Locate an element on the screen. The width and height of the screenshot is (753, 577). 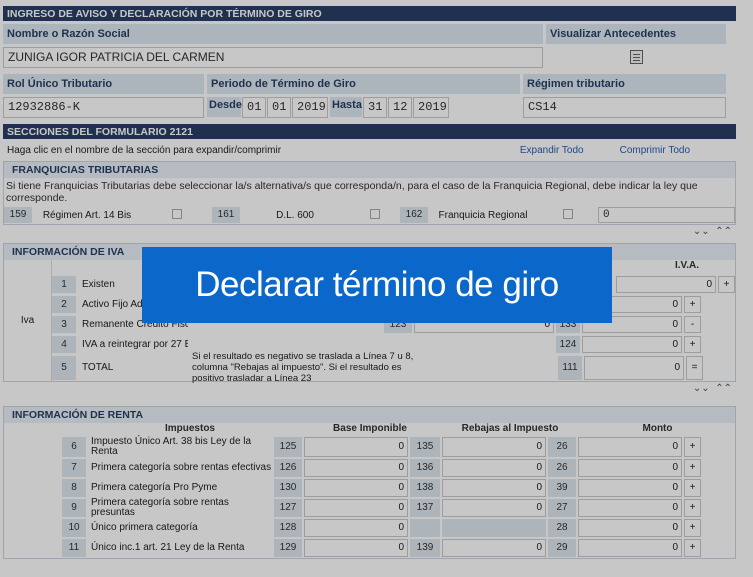
declarar-termino-giro-banner: Declarar término de giro is located at coordinates (377, 285).